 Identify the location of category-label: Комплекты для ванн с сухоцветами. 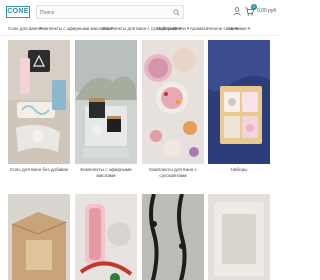
(173, 173).